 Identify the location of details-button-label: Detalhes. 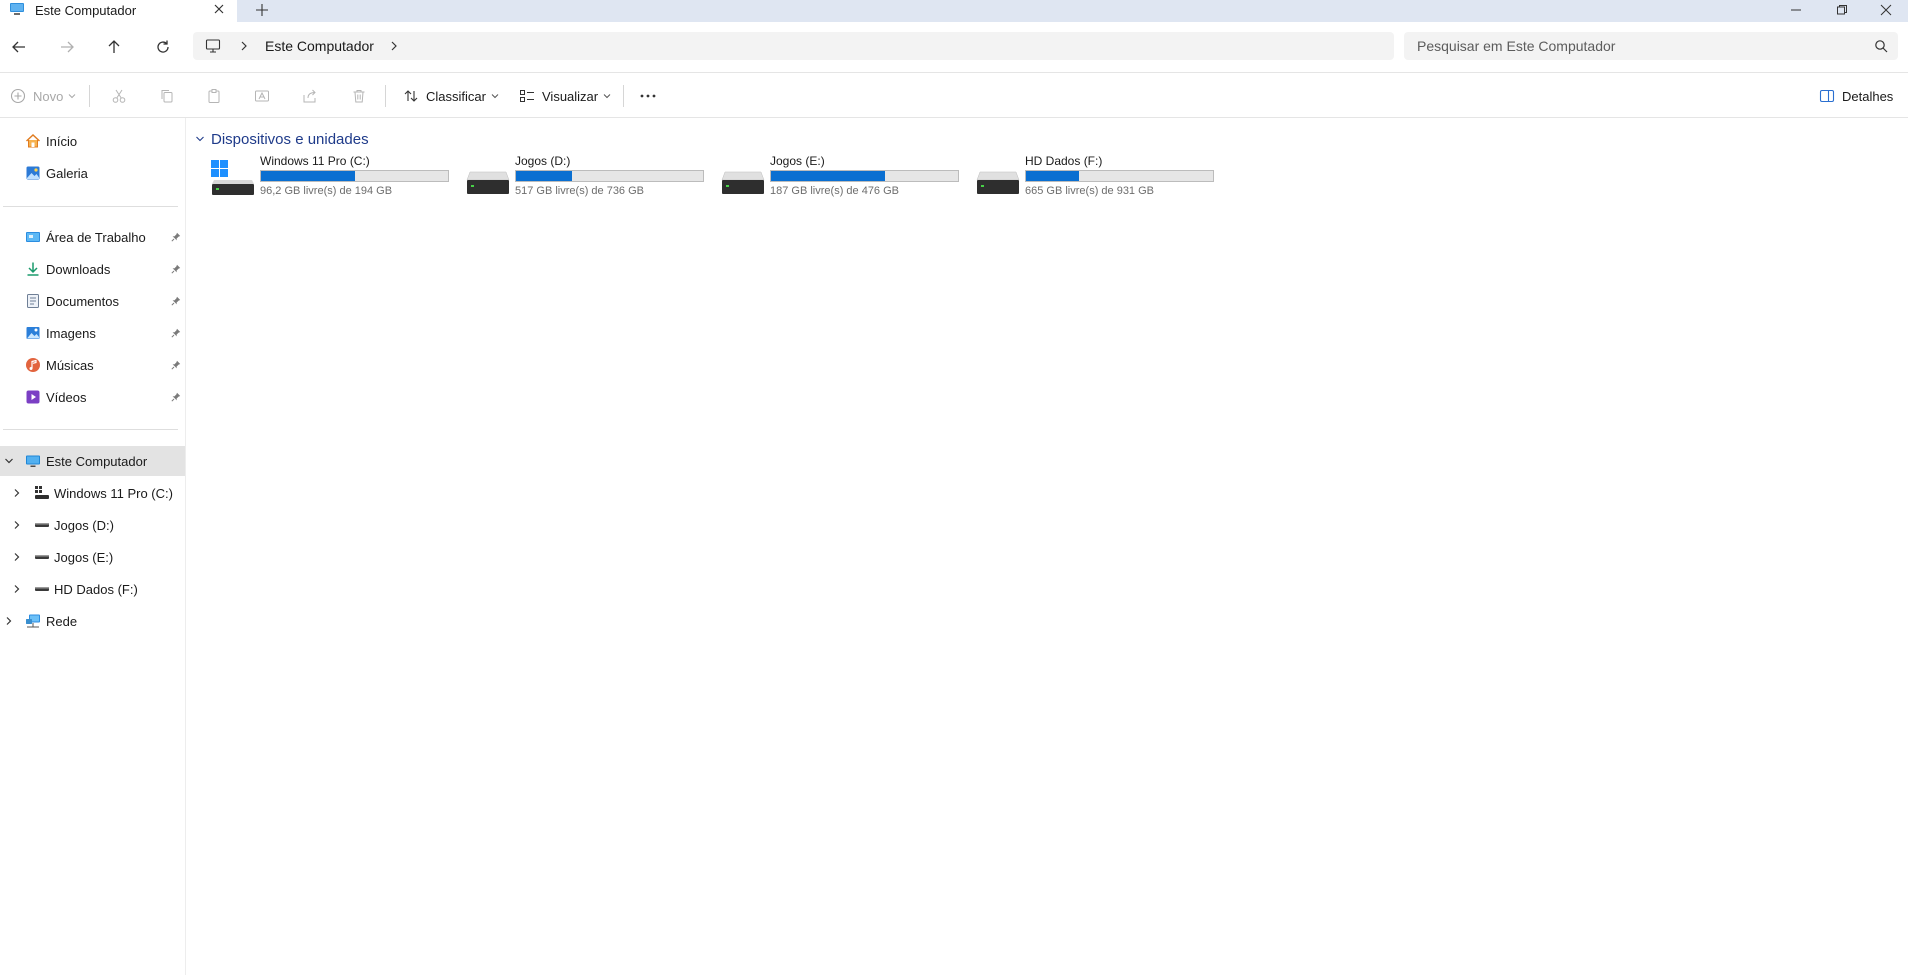
(1868, 96).